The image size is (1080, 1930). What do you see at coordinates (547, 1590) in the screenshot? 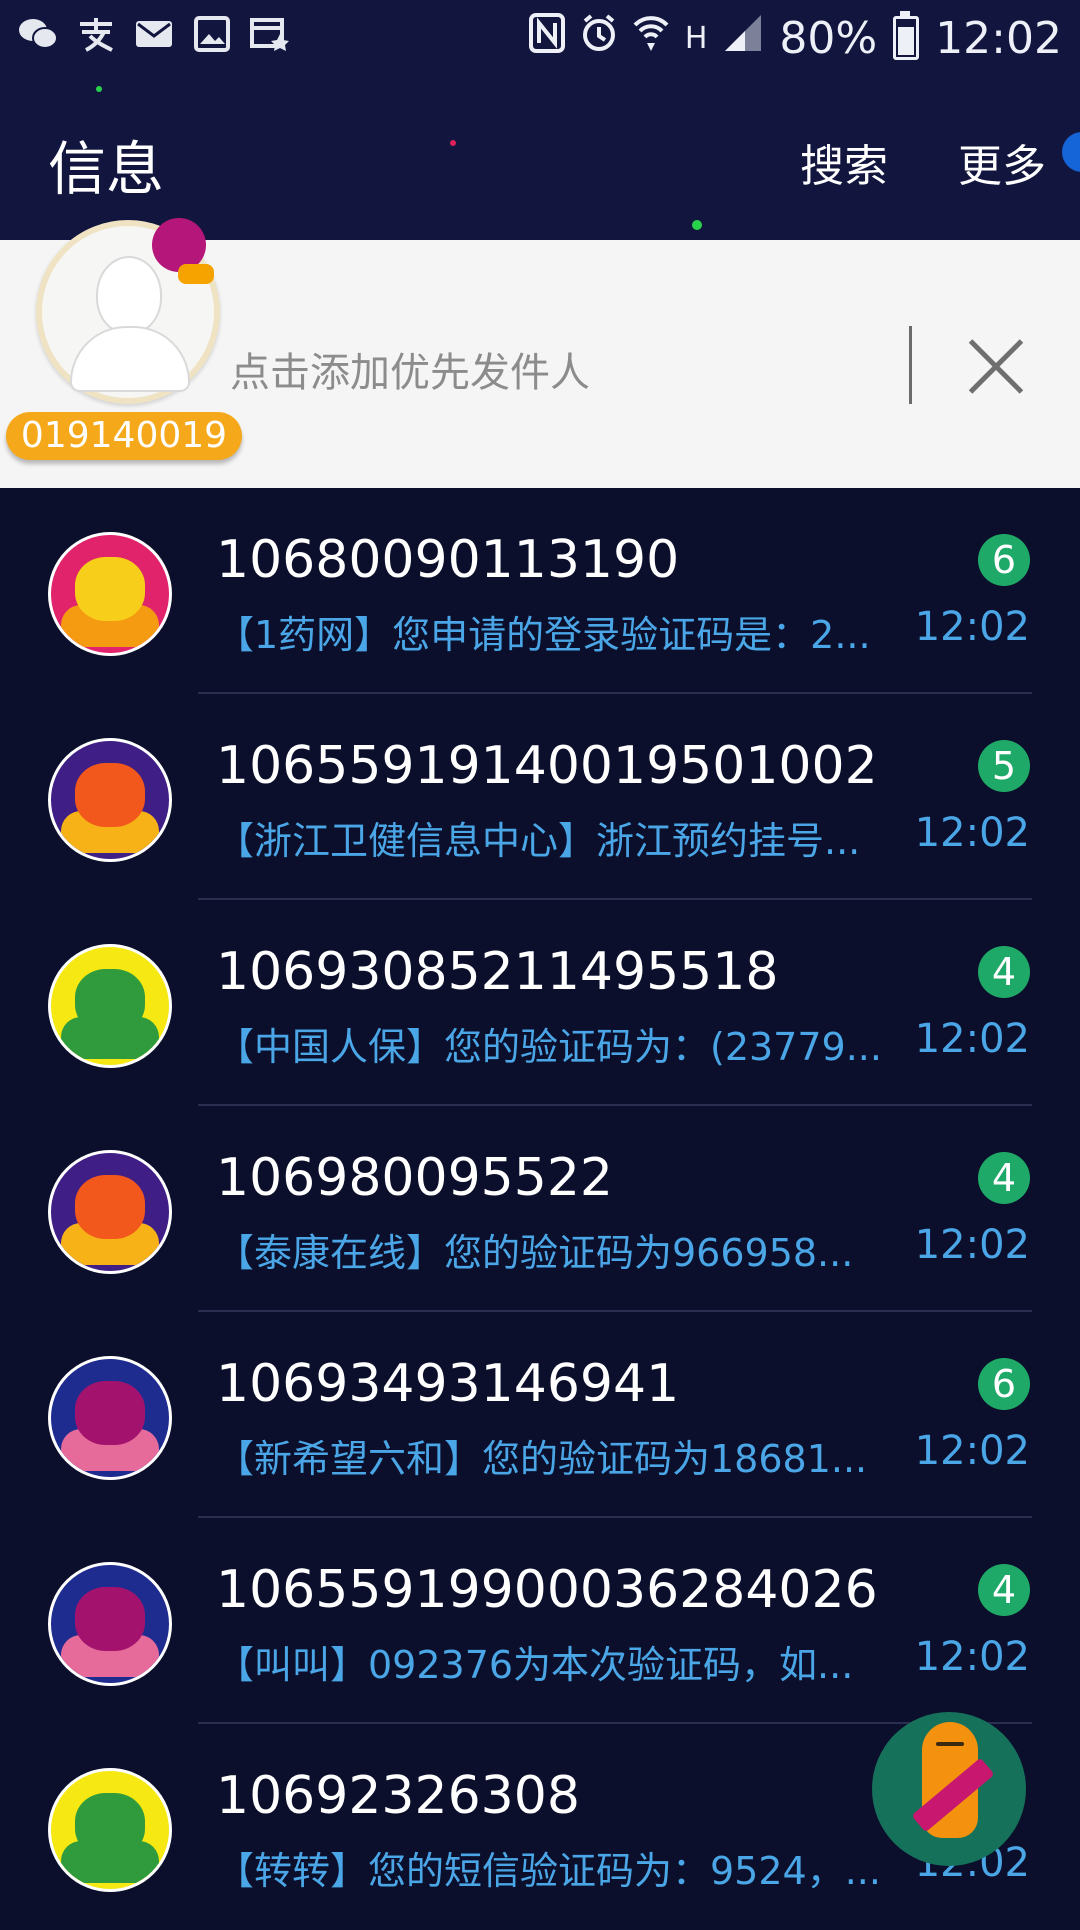
I see `sender-number: 1065591990003628402​6` at bounding box center [547, 1590].